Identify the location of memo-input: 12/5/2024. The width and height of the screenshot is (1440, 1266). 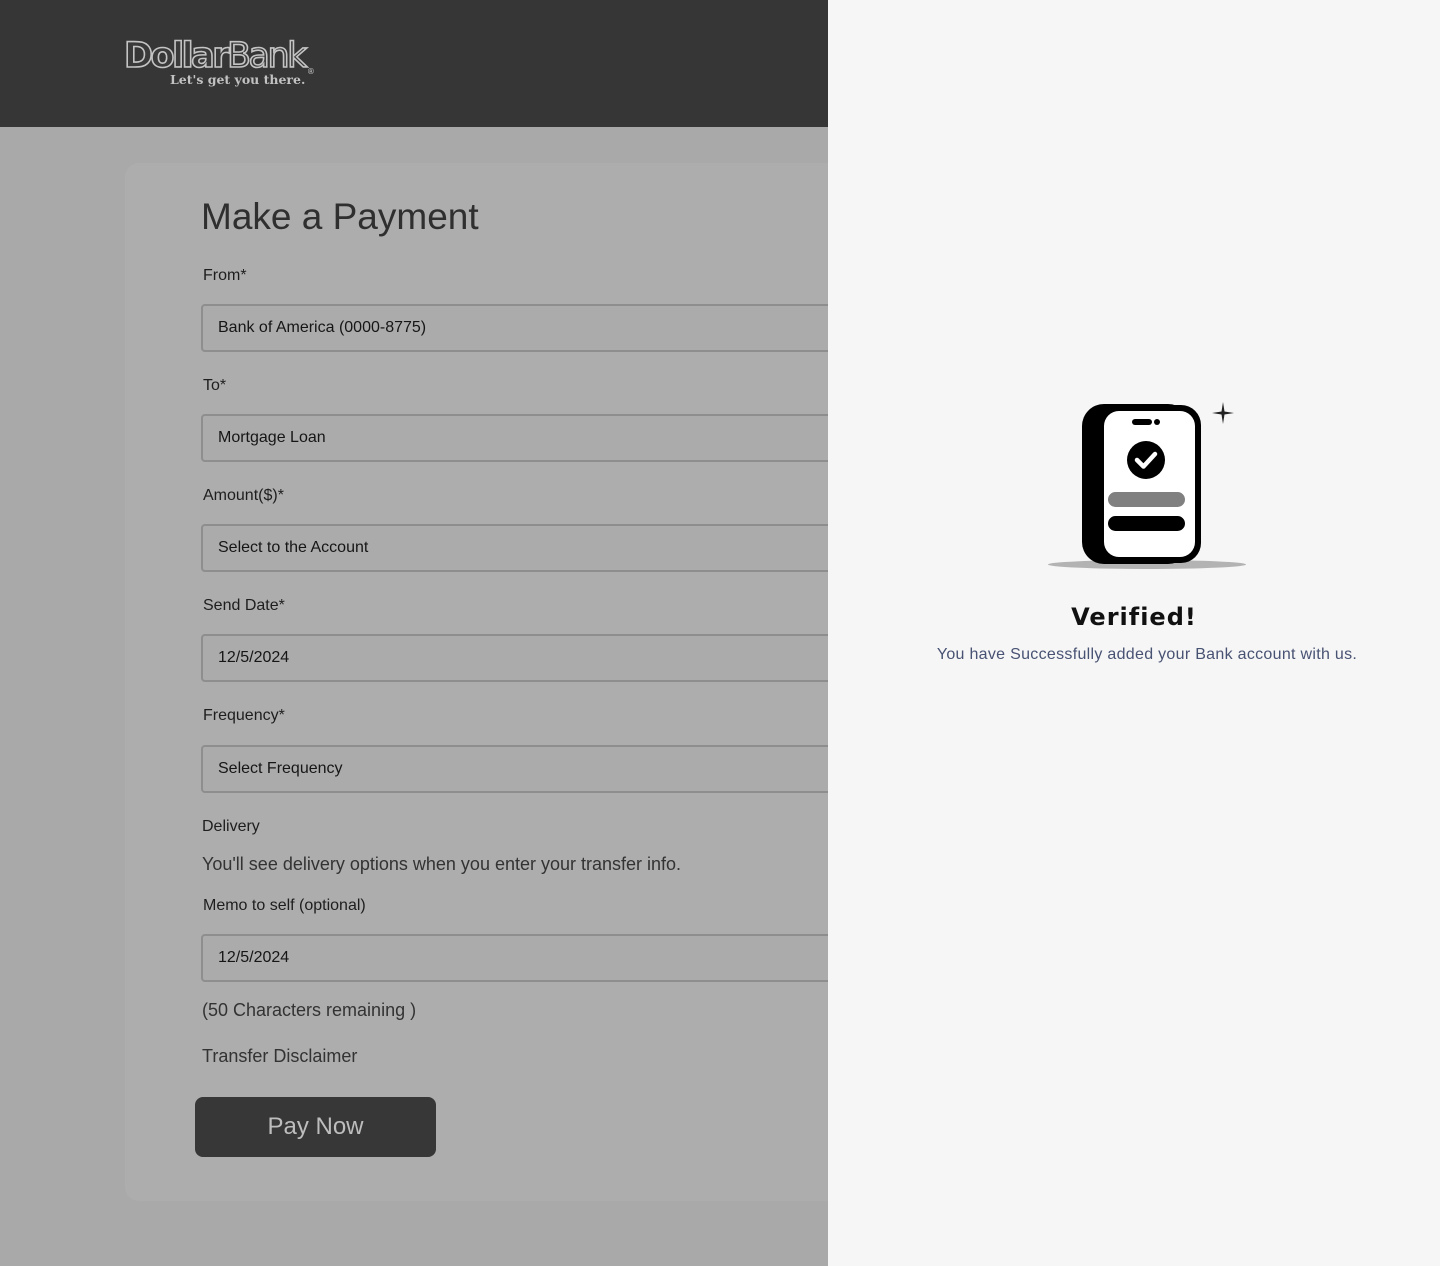
(551, 958).